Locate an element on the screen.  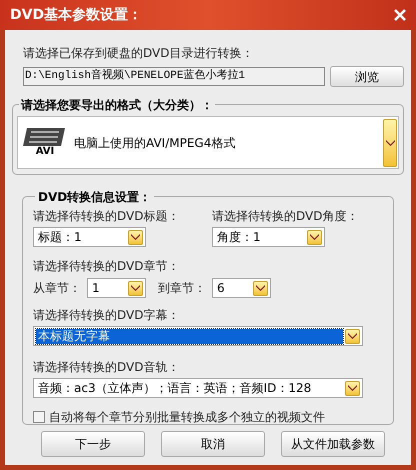
field-label: 自动将每个章节分别批量转换成多个独立的视频文件 is located at coordinates (187, 417).